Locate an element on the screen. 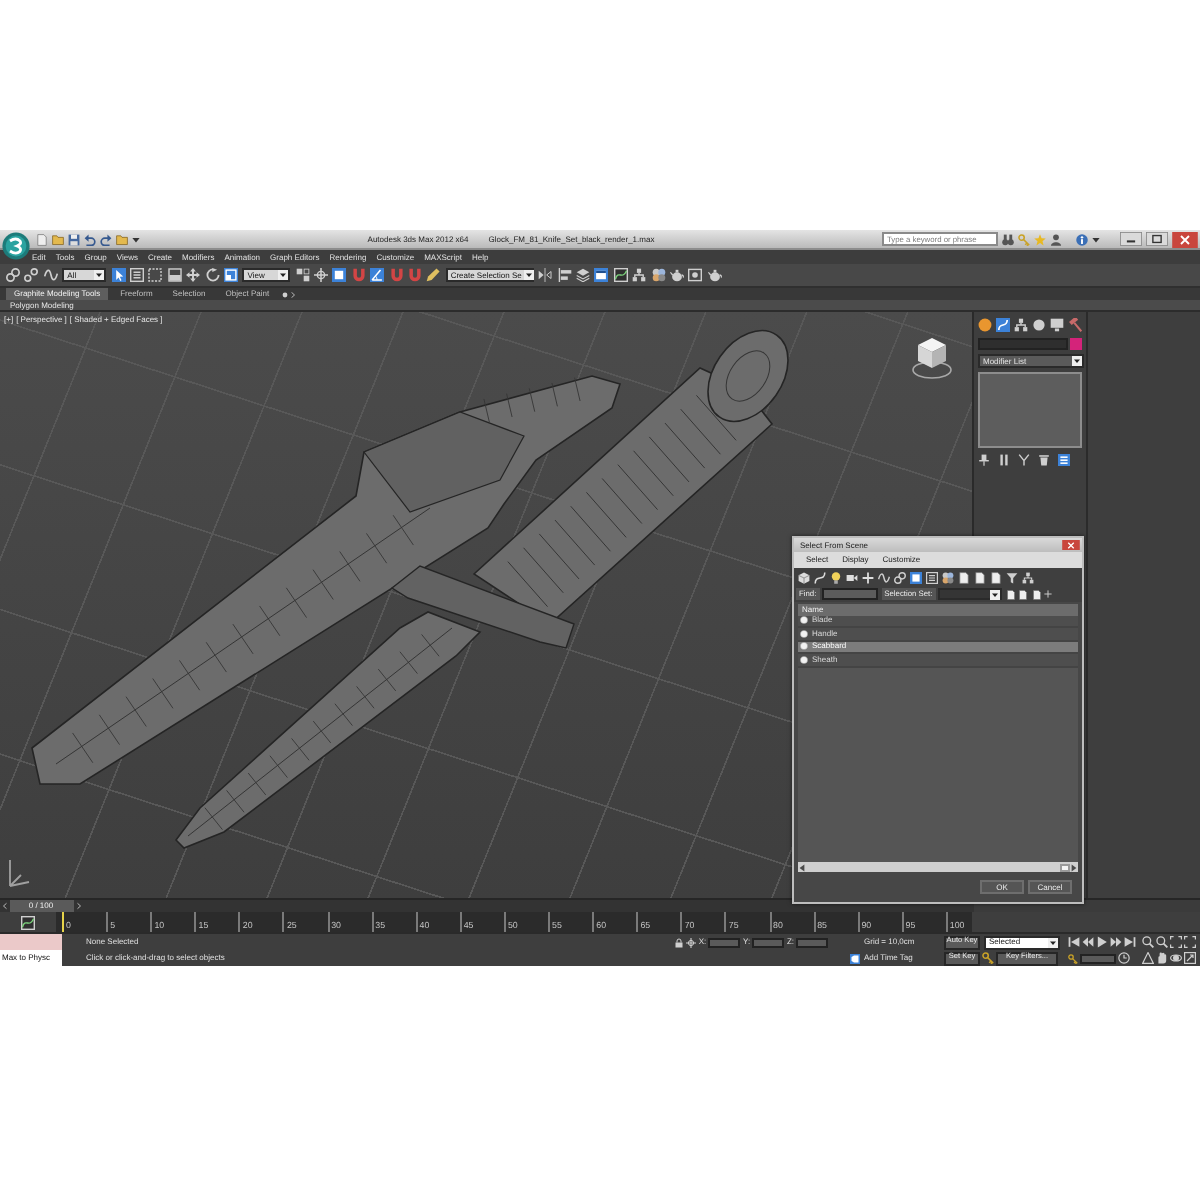 This screenshot has height=1200, width=1200. pencil-icon is located at coordinates (433, 275).